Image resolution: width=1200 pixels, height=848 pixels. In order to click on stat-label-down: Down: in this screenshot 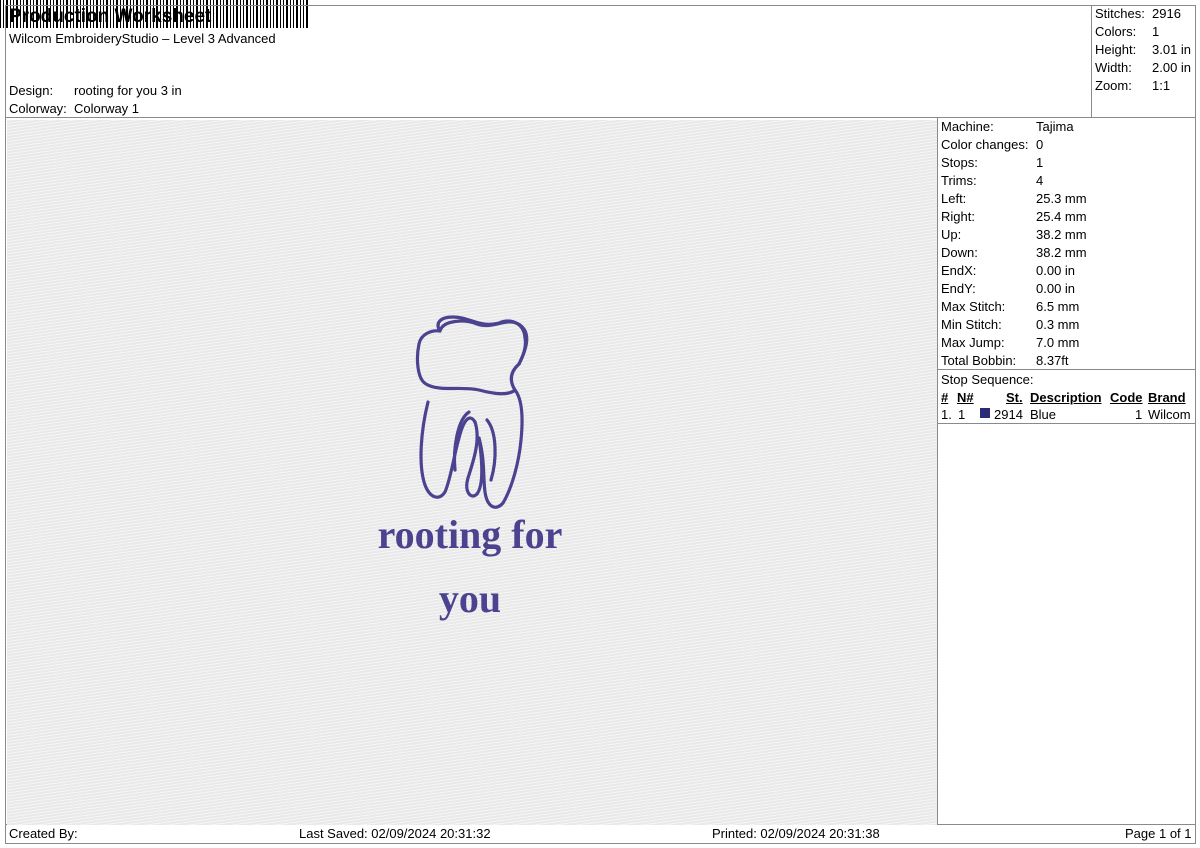, I will do `click(959, 252)`.